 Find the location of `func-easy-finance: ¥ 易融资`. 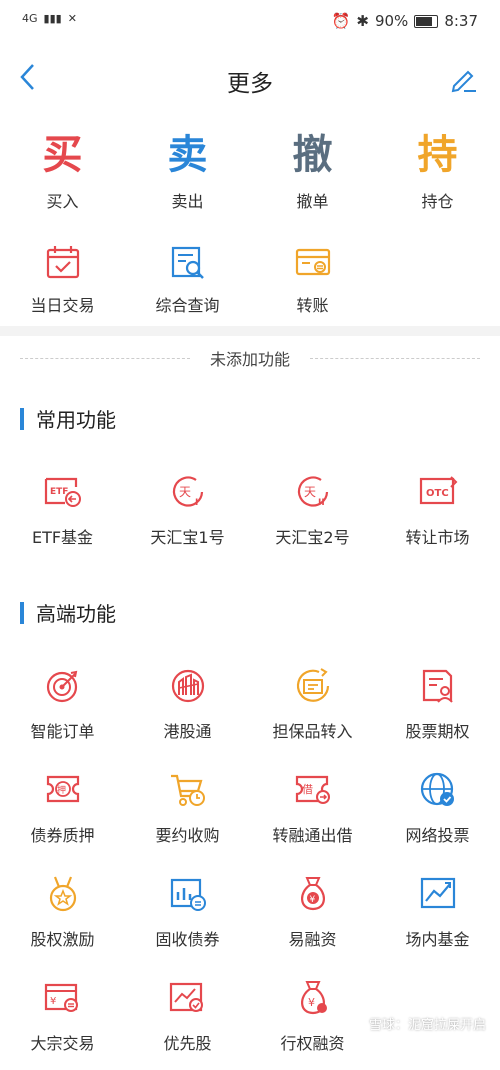

func-easy-finance: ¥ 易融资 is located at coordinates (312, 914).